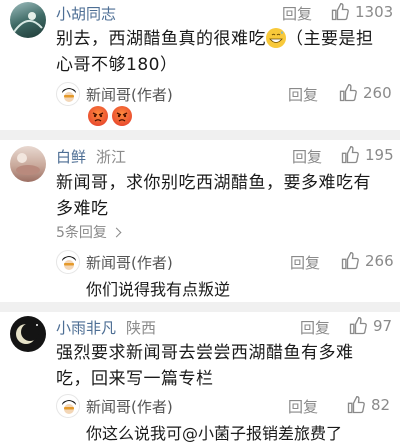 The image size is (400, 445). I want to click on comment-text: 别去，西湖醋鱼真的很难吃 （主要是担 心哥不够180）, so click(224, 52).